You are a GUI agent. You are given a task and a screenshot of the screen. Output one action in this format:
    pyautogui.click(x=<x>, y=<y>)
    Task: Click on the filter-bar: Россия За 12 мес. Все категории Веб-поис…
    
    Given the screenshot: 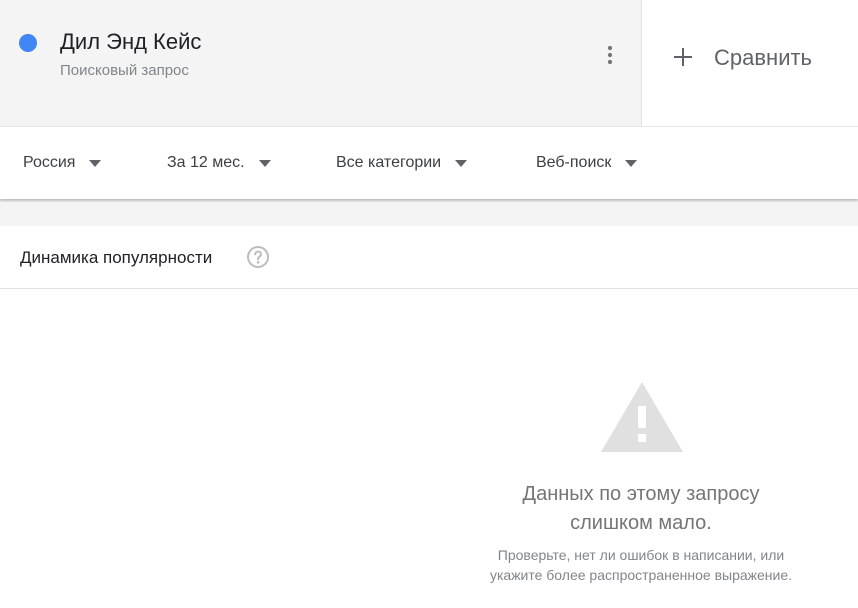 What is the action you would take?
    pyautogui.click(x=429, y=162)
    